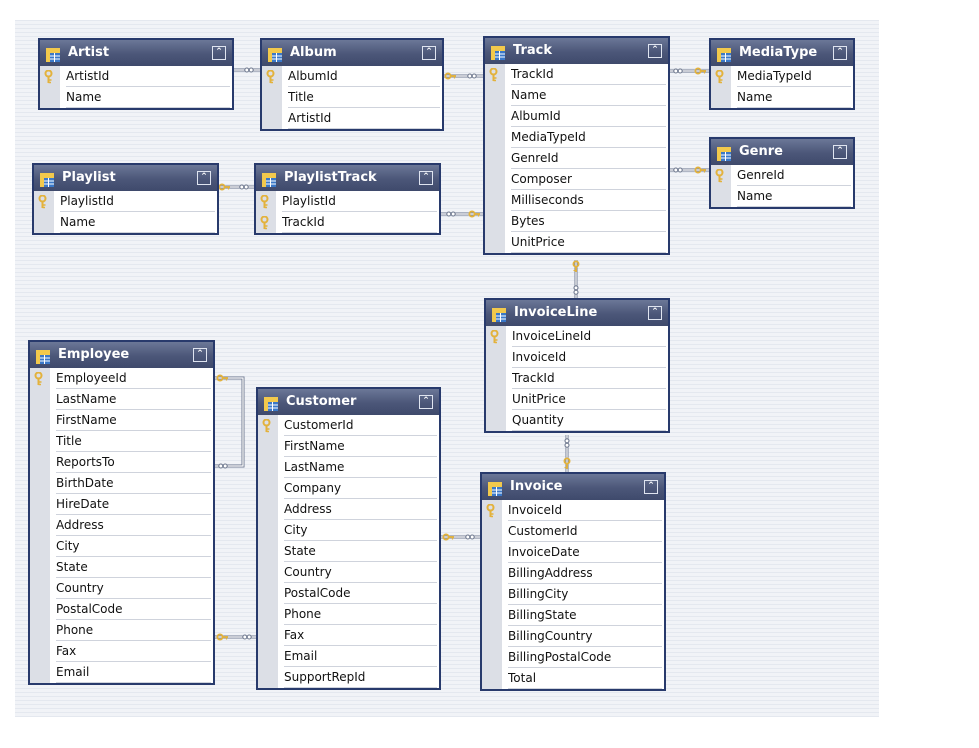  I want to click on table-header: PlaylistTrack ⌃, so click(347, 178).